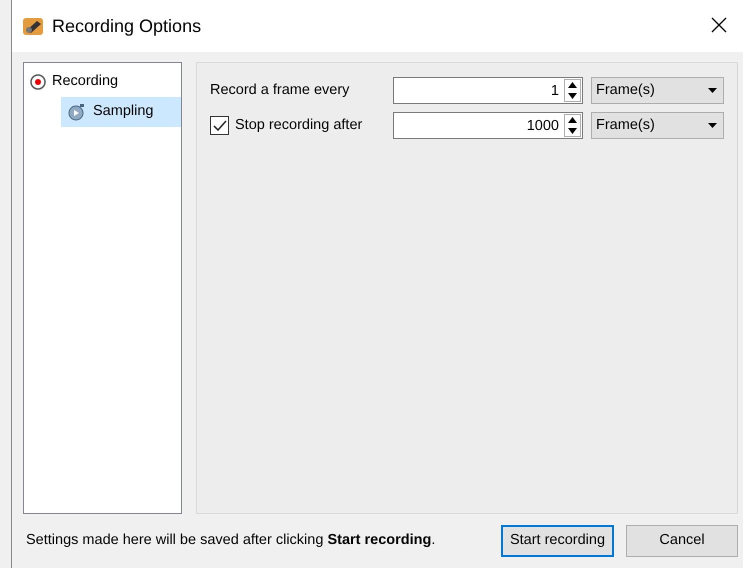 This screenshot has width=743, height=568. Describe the element at coordinates (557, 541) in the screenshot. I see `dialog-button: Start recording` at that location.